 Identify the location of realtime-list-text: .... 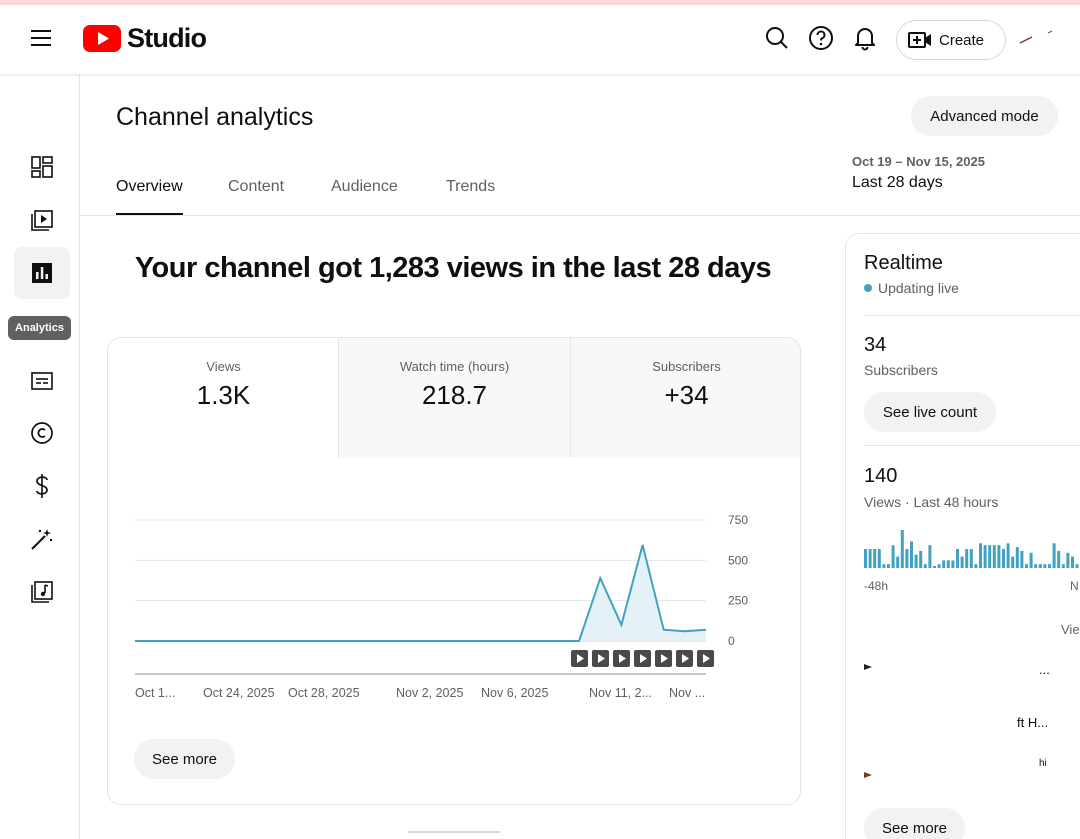
(1044, 669).